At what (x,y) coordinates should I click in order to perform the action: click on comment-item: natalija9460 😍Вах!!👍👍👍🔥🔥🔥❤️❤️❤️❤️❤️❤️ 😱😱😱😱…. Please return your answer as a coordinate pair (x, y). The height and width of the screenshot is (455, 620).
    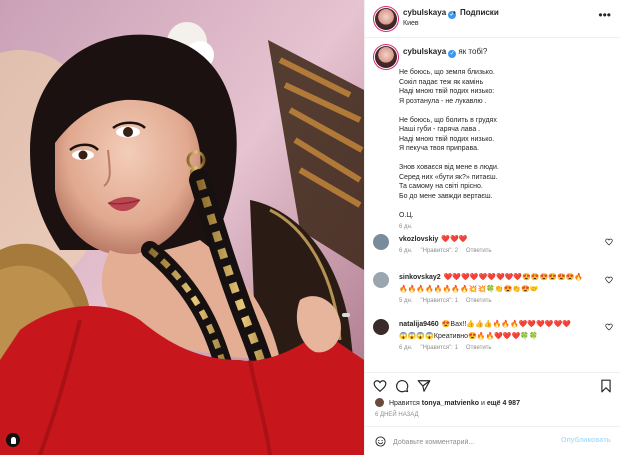
    Looking at the image, I should click on (492, 336).